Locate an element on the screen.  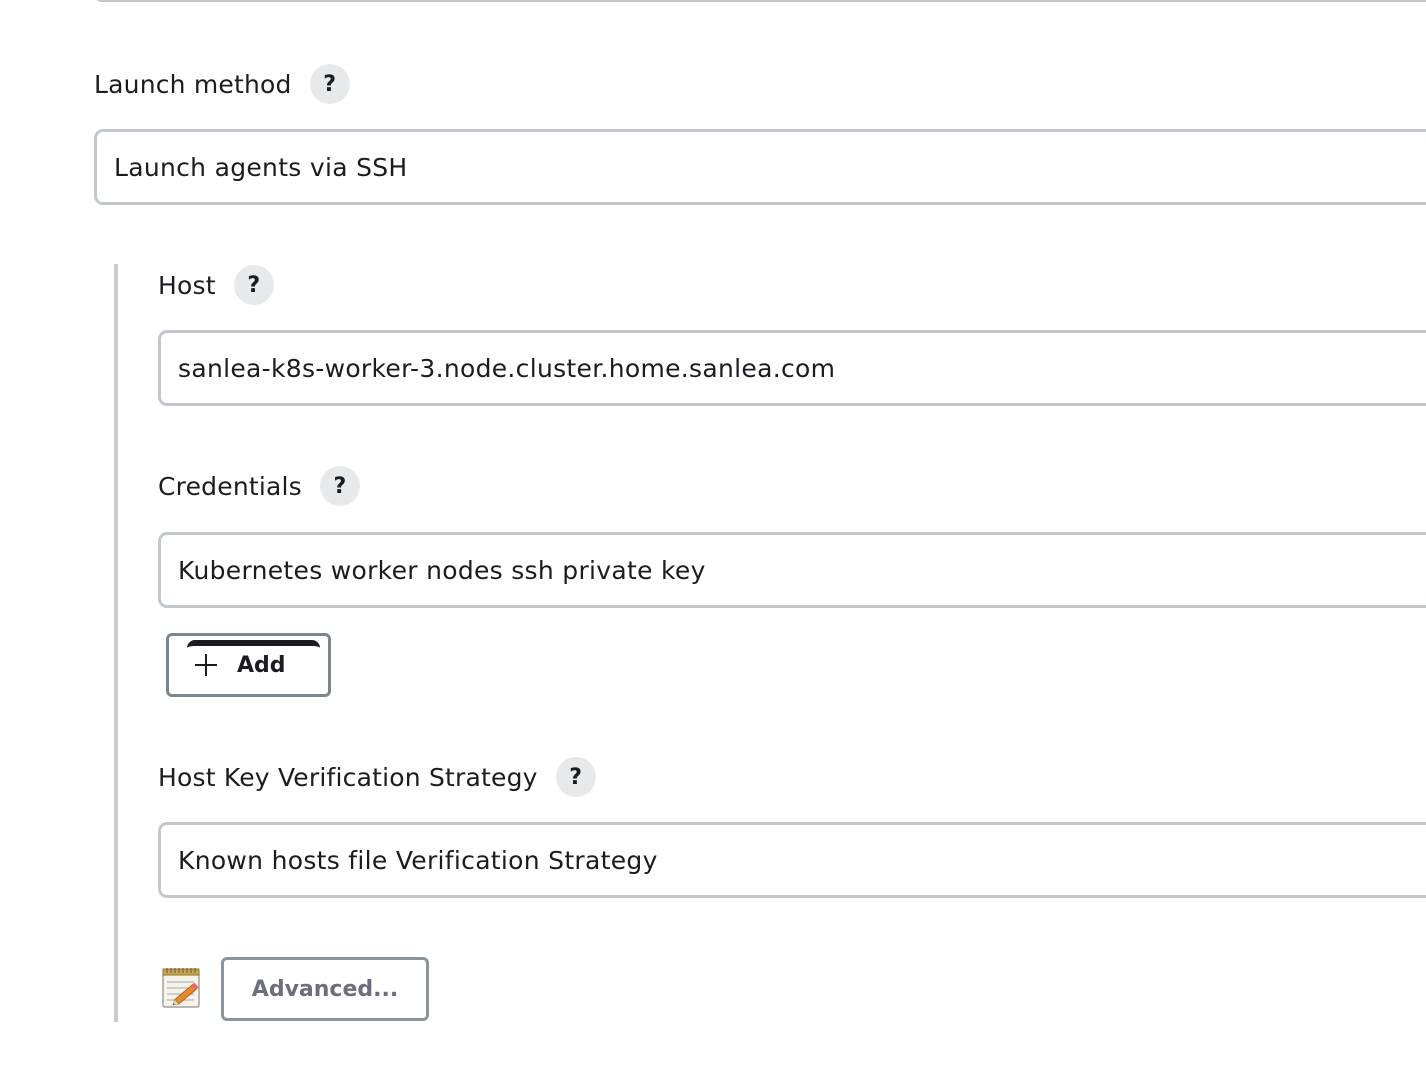
credentials-help-icon: ? is located at coordinates (339, 486).